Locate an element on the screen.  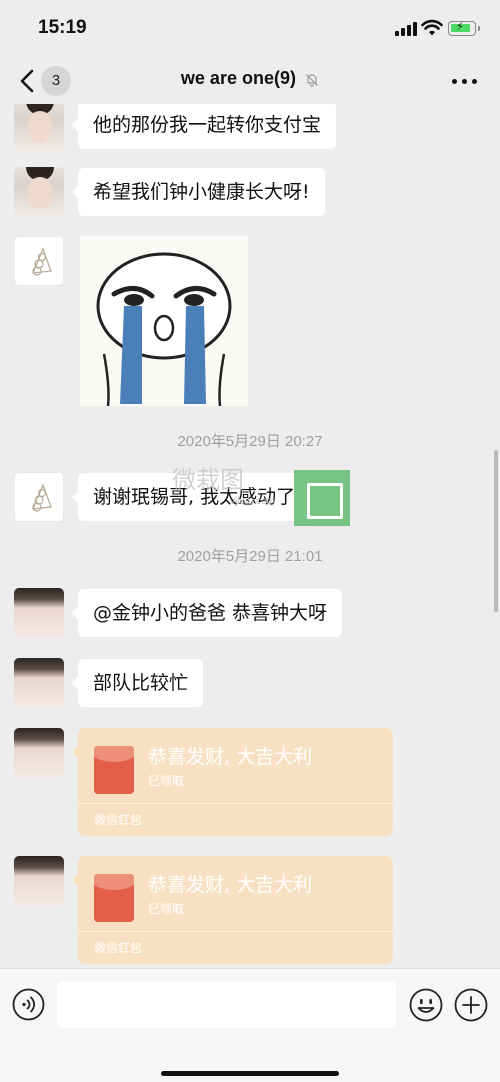
scrollbar is located at coordinates (496, 531).